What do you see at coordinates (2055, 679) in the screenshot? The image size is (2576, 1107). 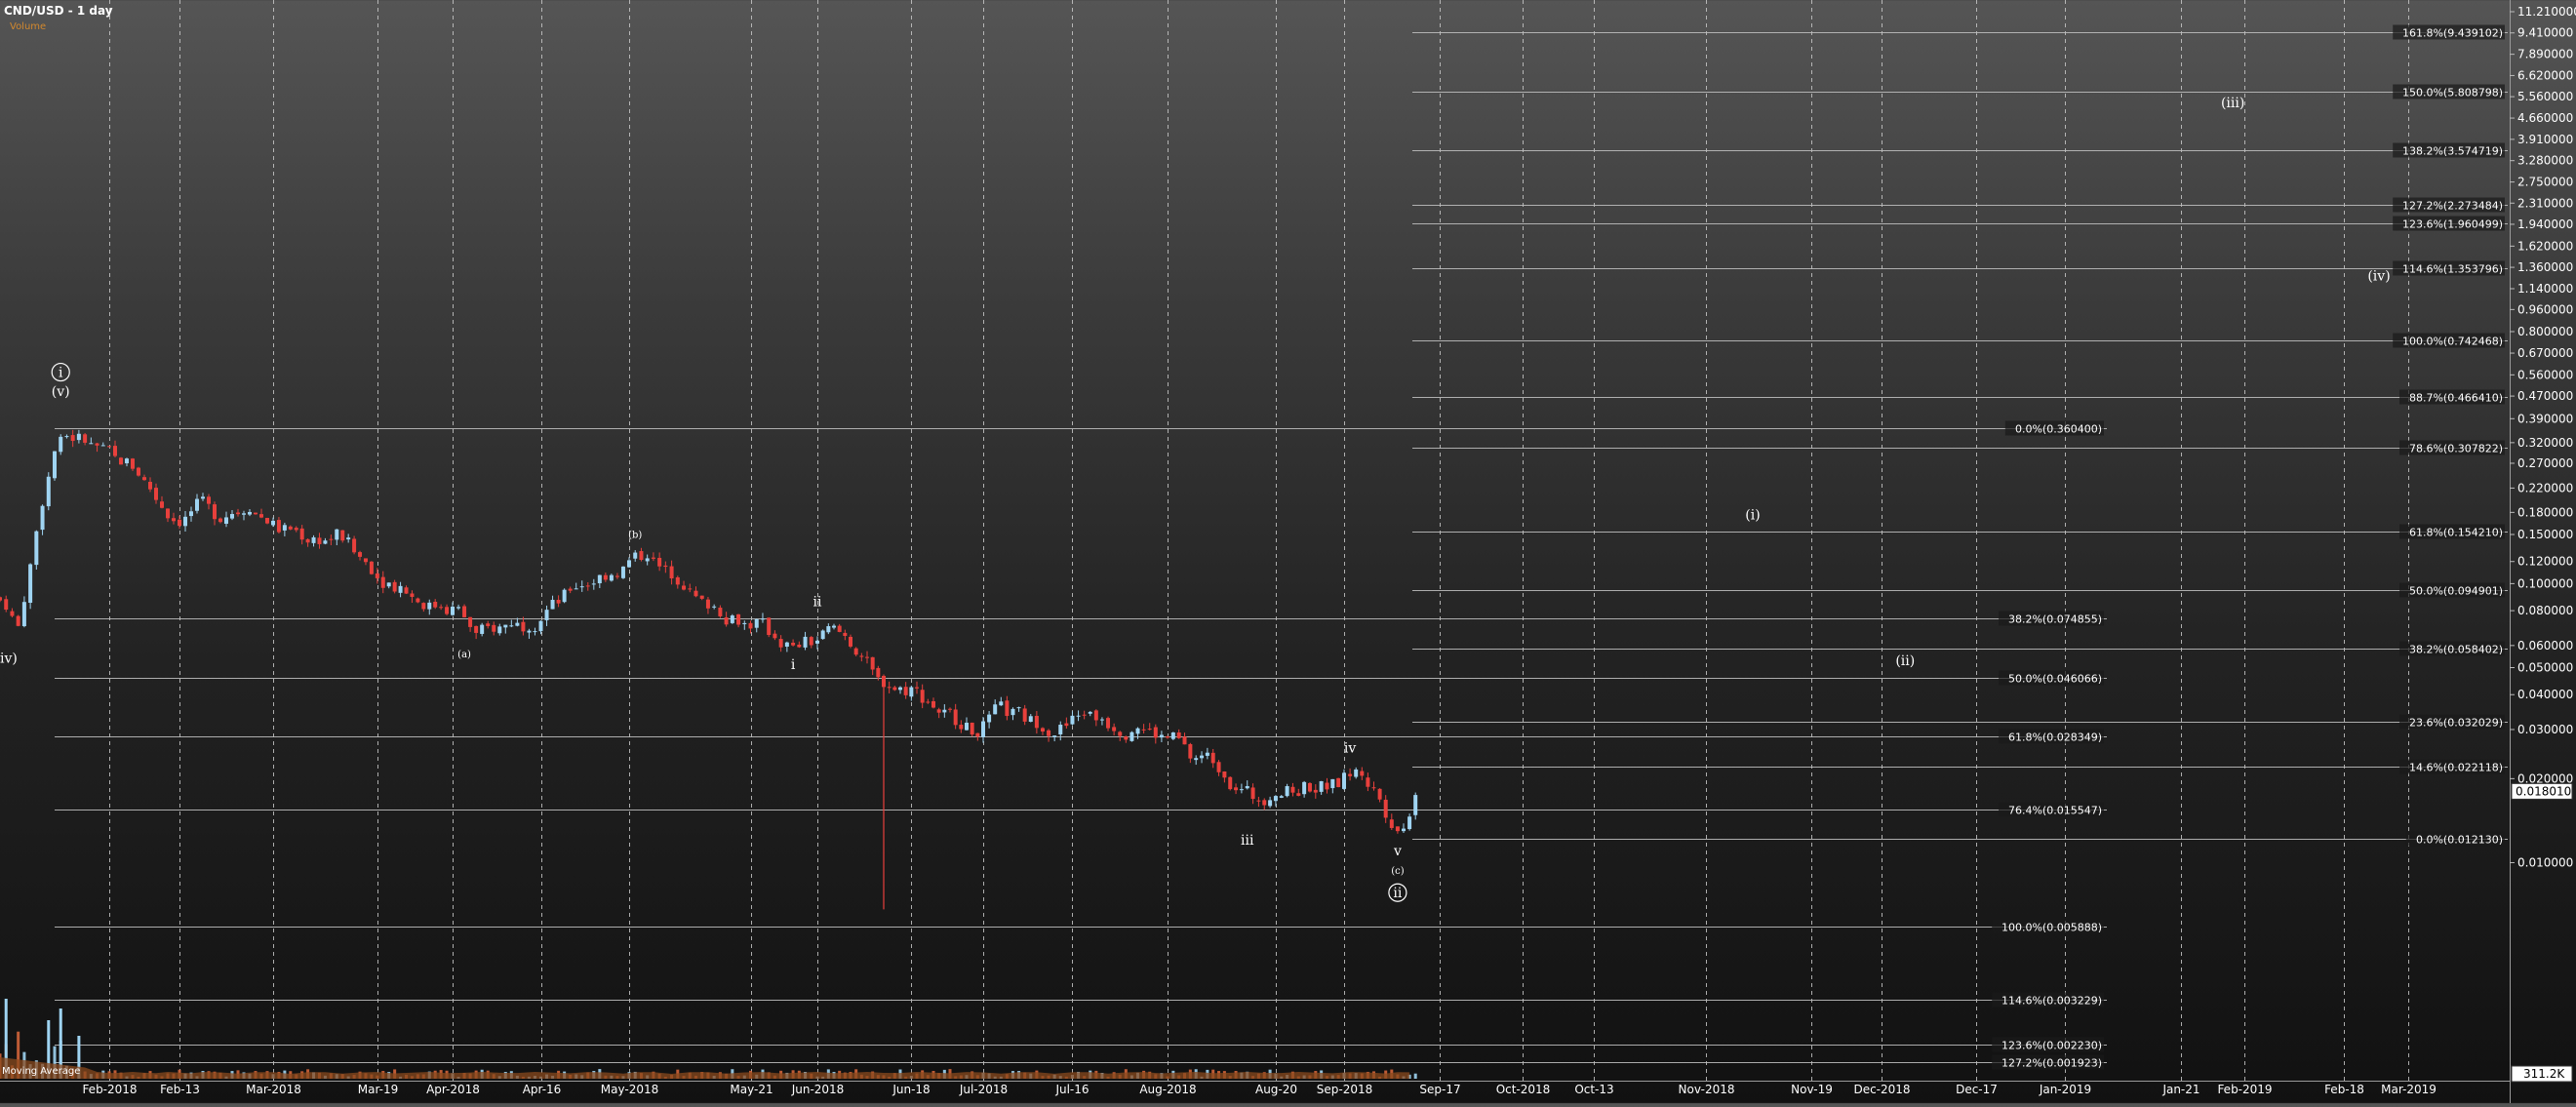 I see `fib-label-left: 50.0%(0.046066)` at bounding box center [2055, 679].